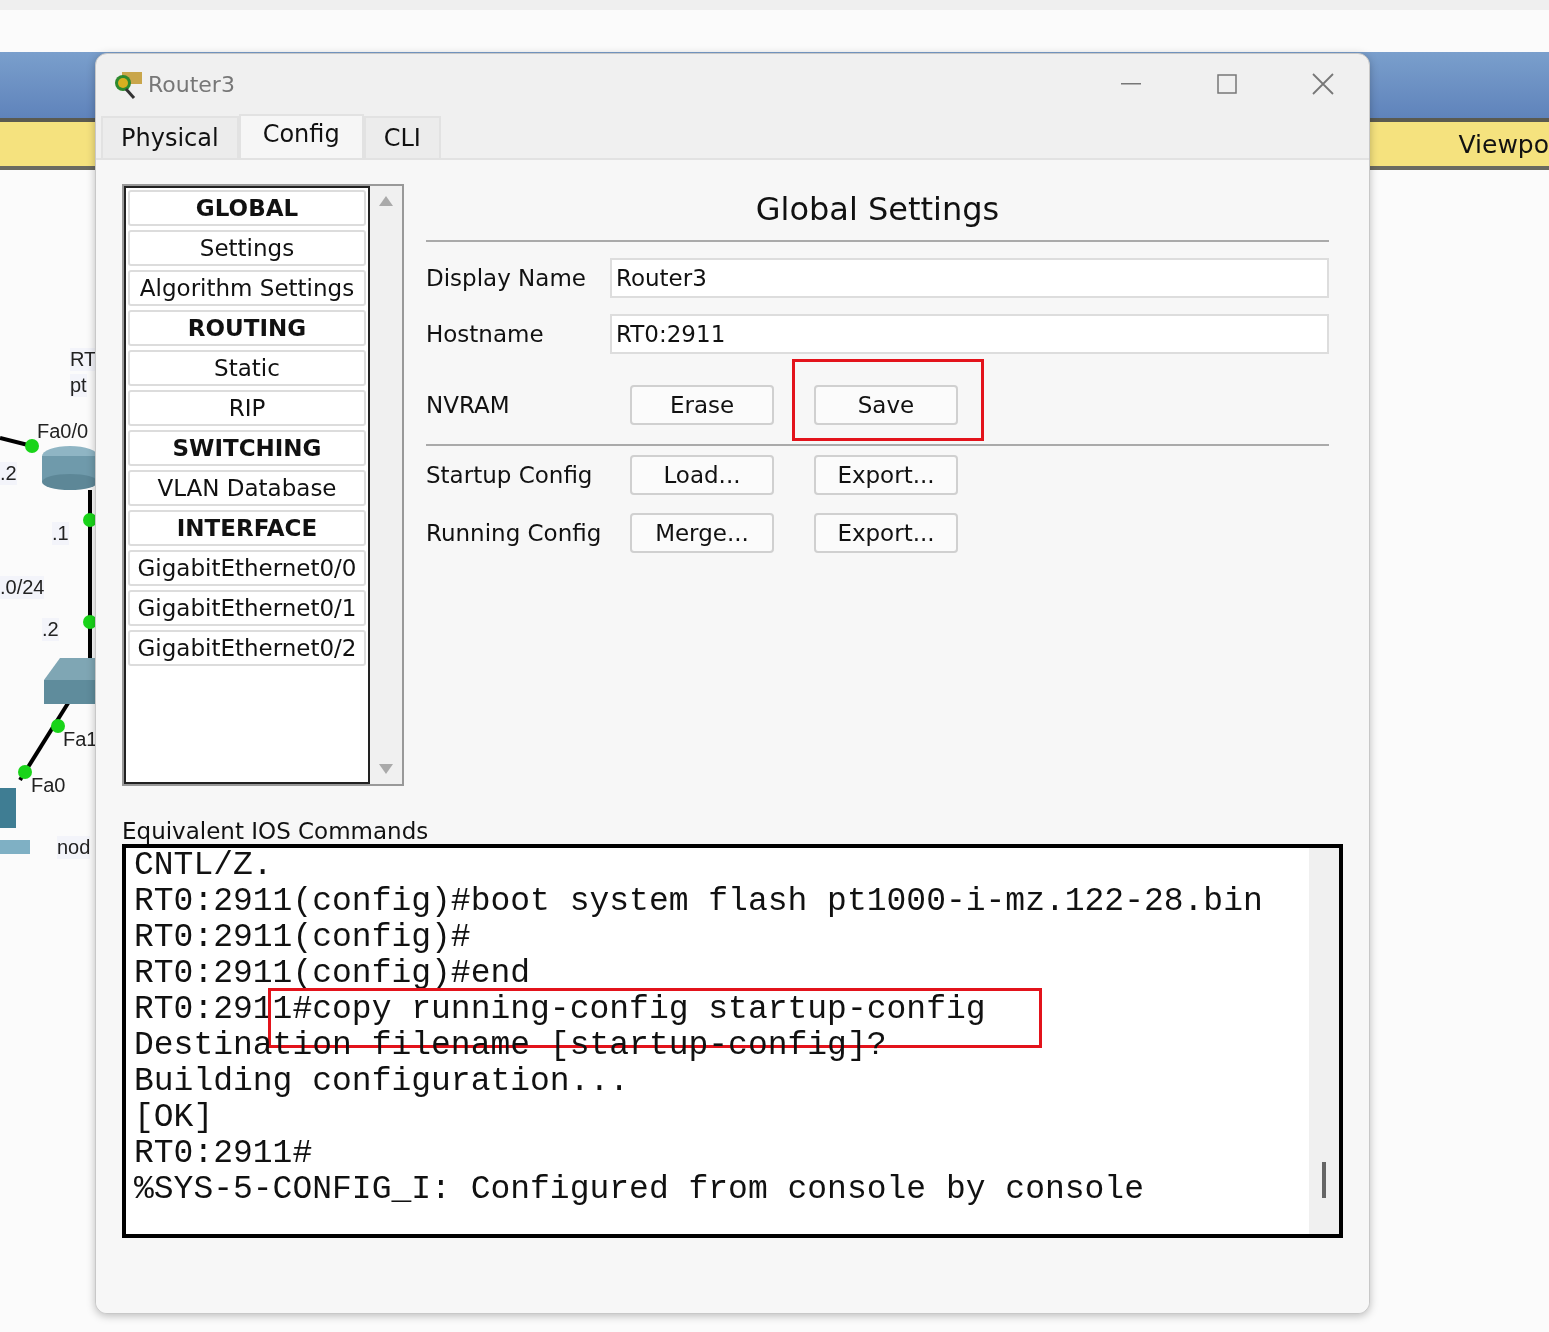 This screenshot has width=1549, height=1332. Describe the element at coordinates (247, 368) in the screenshot. I see `sidebar-item: Static` at that location.